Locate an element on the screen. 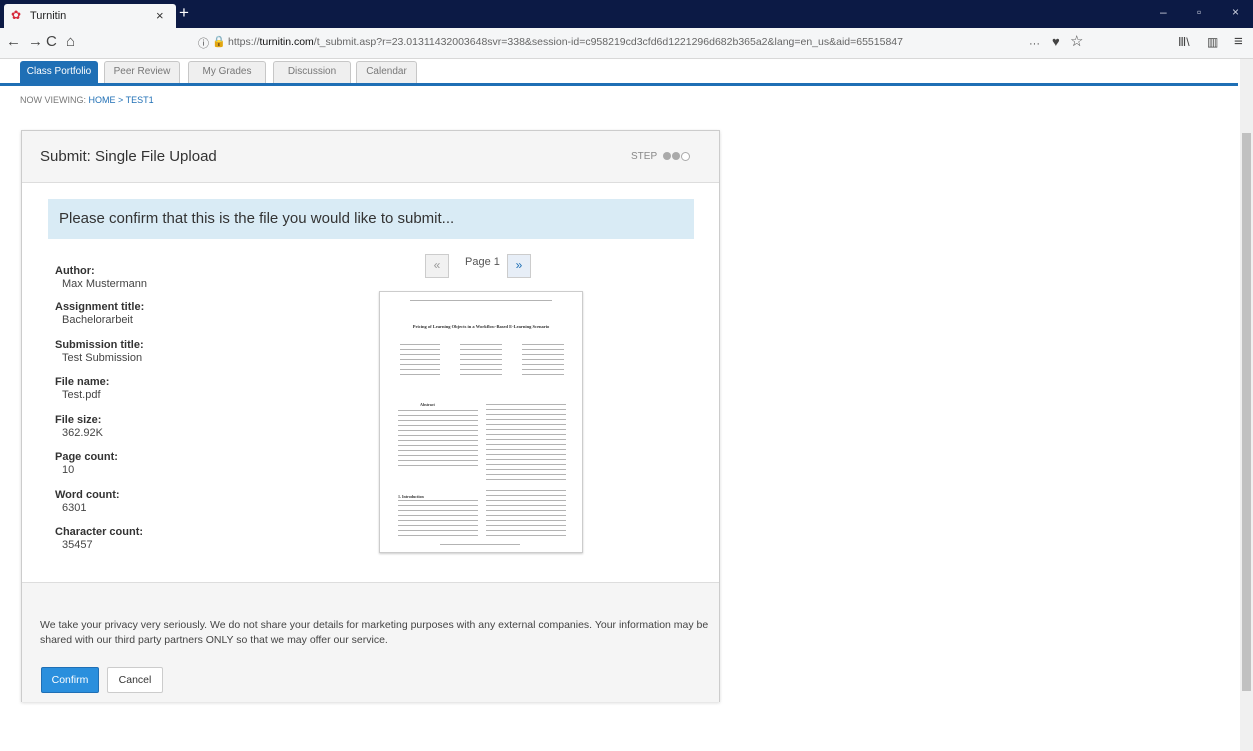 Image resolution: width=1253 pixels, height=751 pixels. browser-tab: ✿ Turnitin × is located at coordinates (90, 16).